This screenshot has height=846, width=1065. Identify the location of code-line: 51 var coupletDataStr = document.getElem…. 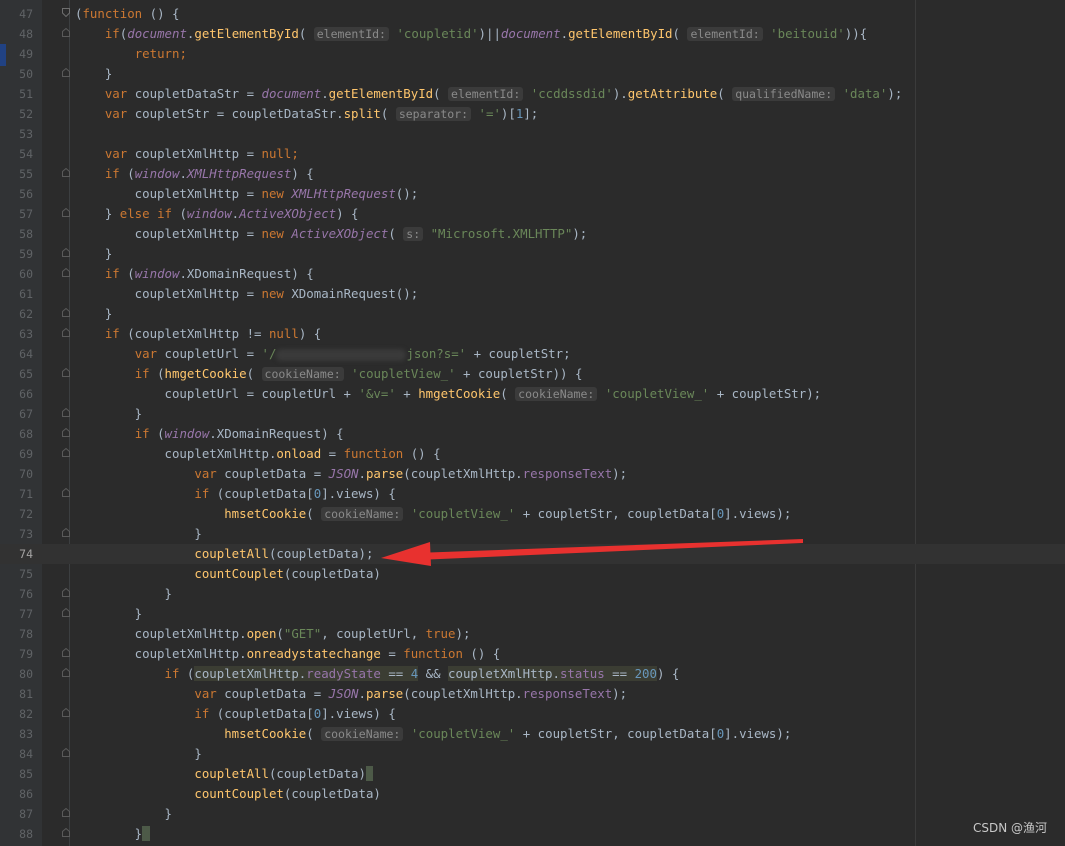
(532, 94).